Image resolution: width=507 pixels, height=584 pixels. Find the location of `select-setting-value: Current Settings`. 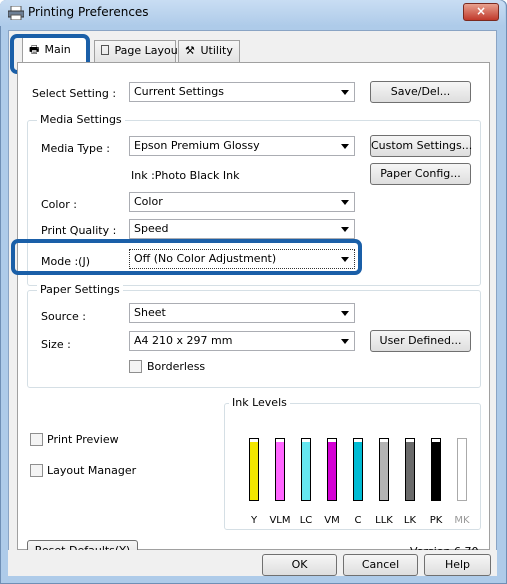

select-setting-value: Current Settings is located at coordinates (179, 91).